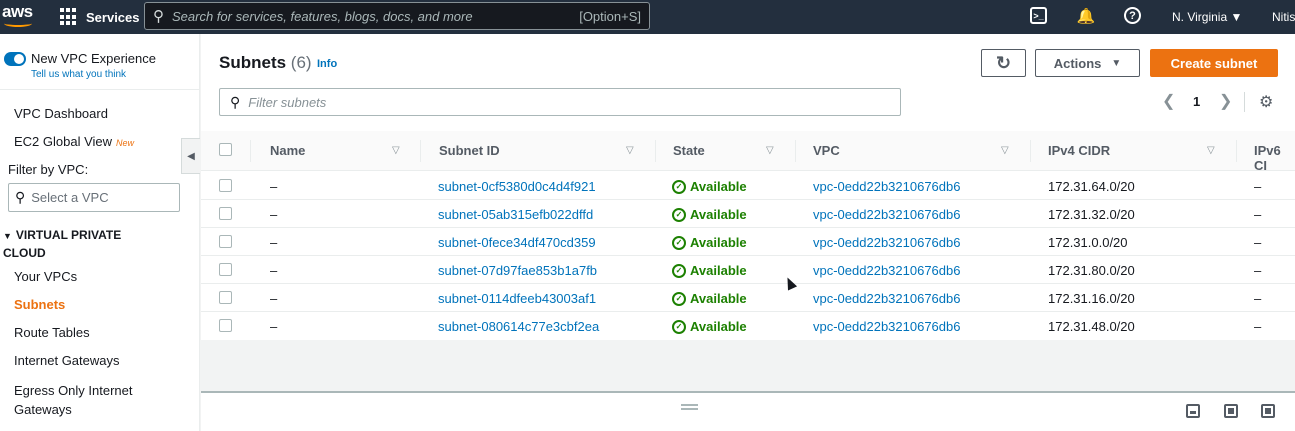  I want to click on page-title-text: Subnets, so click(253, 62).